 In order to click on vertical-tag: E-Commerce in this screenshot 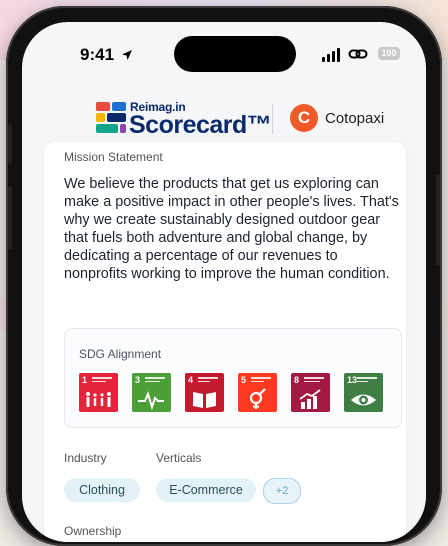, I will do `click(206, 490)`.